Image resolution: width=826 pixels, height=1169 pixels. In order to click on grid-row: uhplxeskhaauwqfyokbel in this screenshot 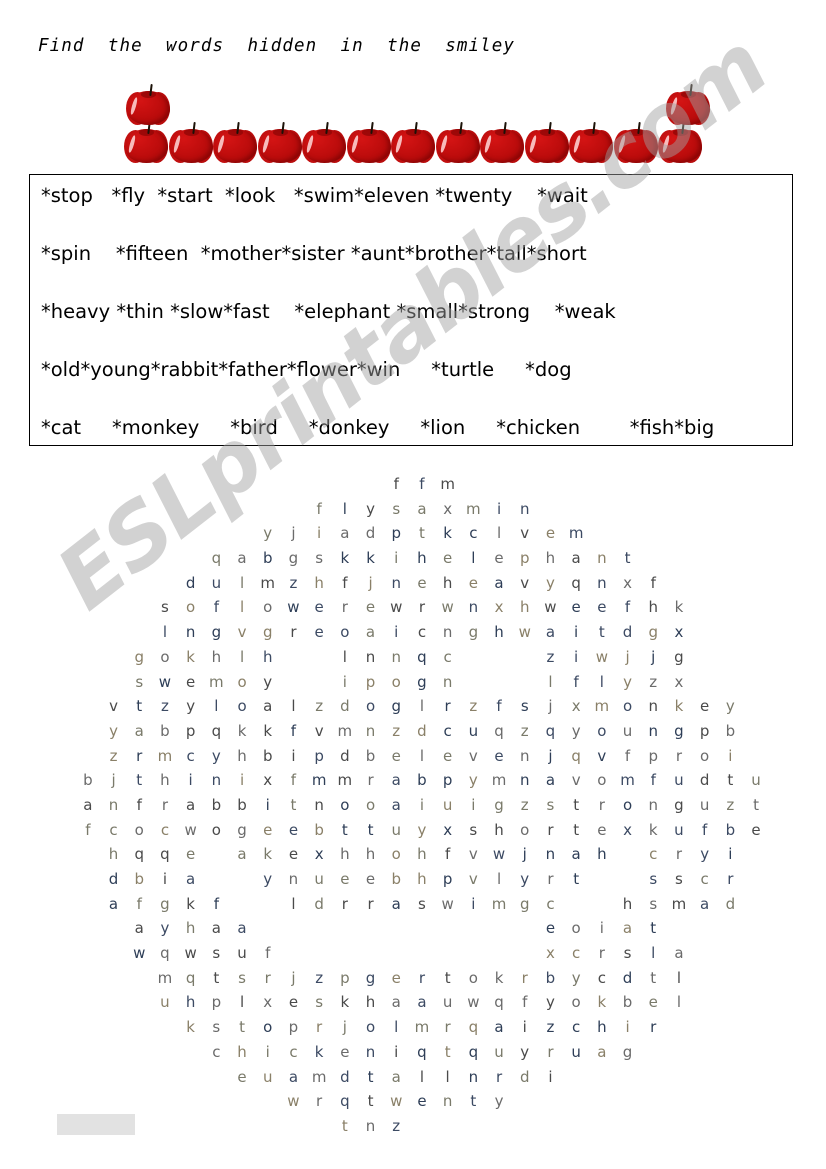, I will do `click(413, 1004)`.